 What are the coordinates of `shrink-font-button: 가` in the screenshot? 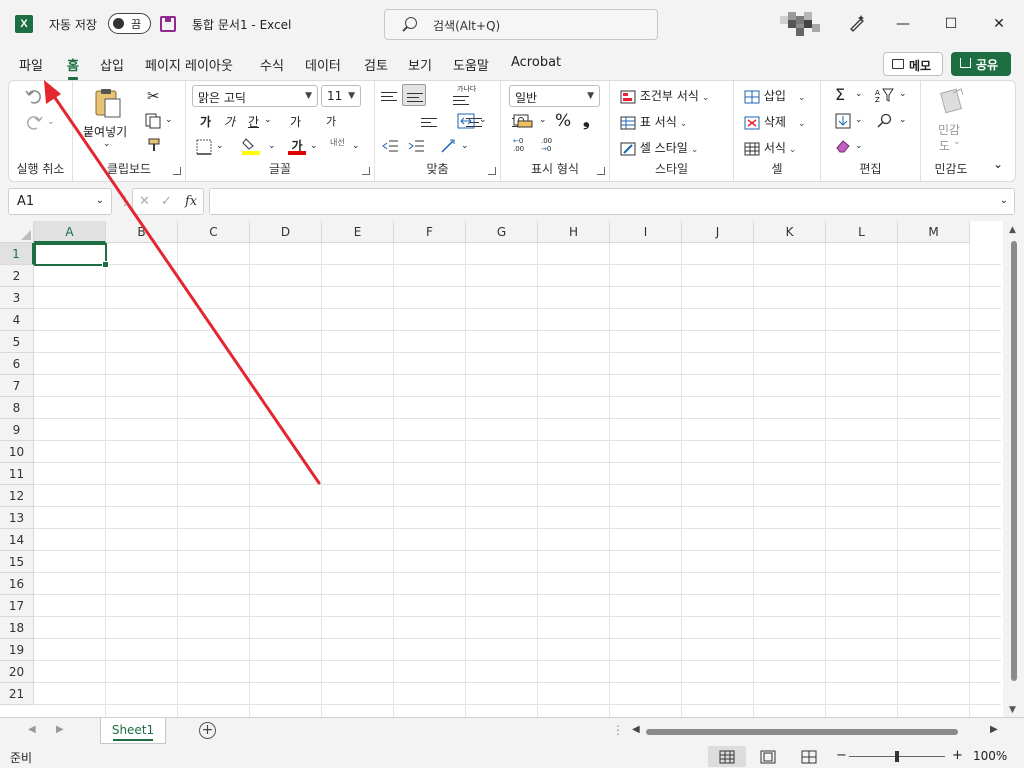 It's located at (331, 121).